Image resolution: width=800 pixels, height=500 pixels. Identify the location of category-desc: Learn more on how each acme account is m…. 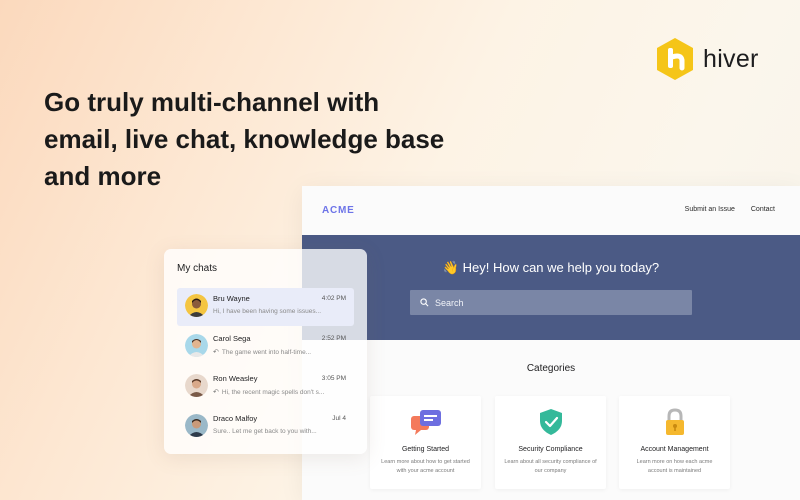
(674, 466).